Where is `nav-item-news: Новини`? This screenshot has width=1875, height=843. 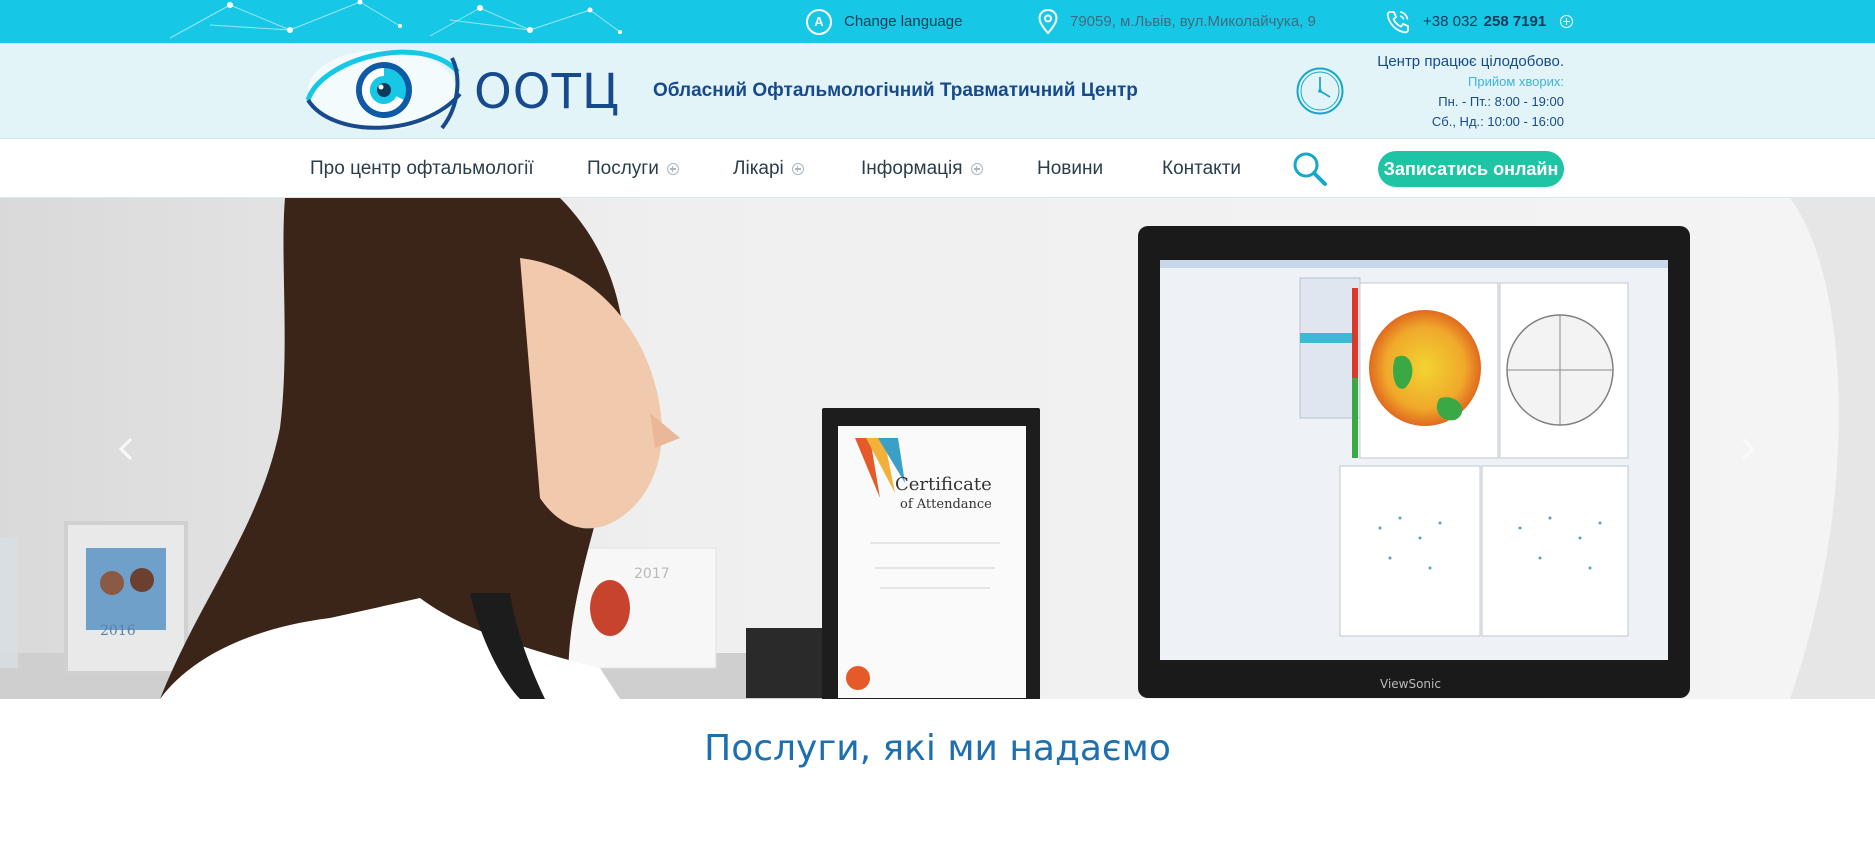 nav-item-news: Новини is located at coordinates (1070, 169).